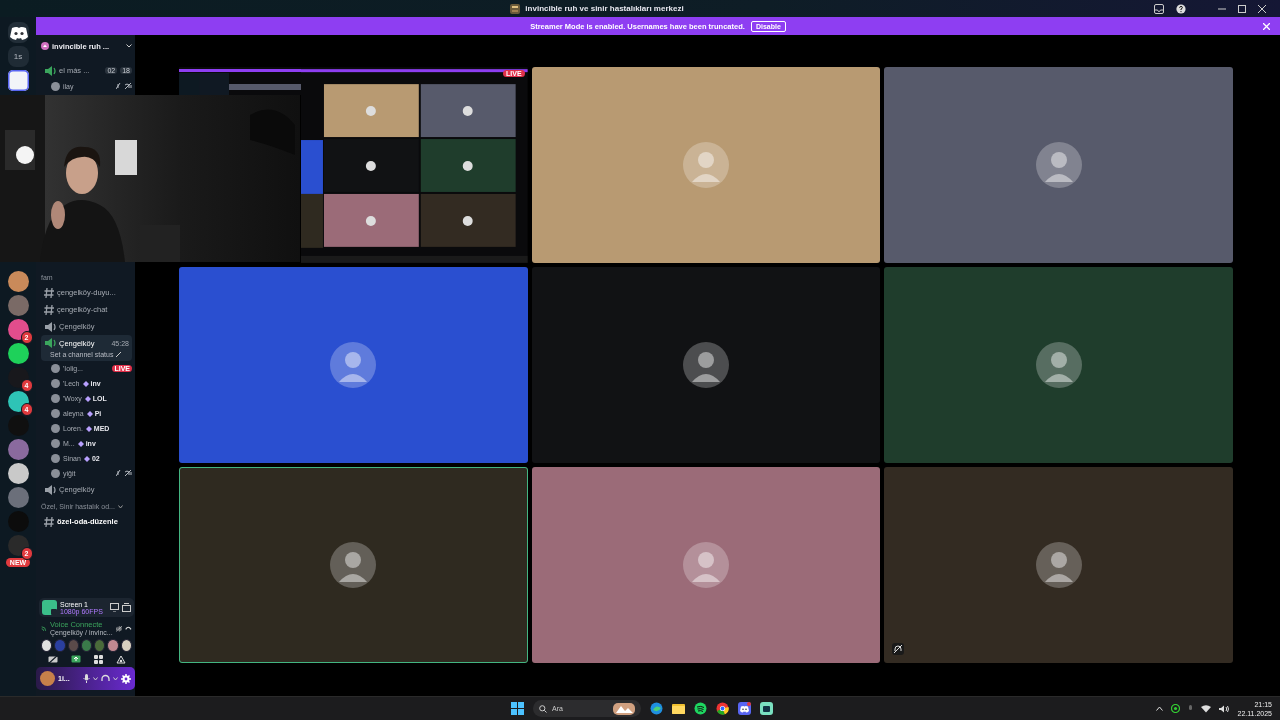  What do you see at coordinates (1181, 8) in the screenshot?
I see `help-icon` at bounding box center [1181, 8].